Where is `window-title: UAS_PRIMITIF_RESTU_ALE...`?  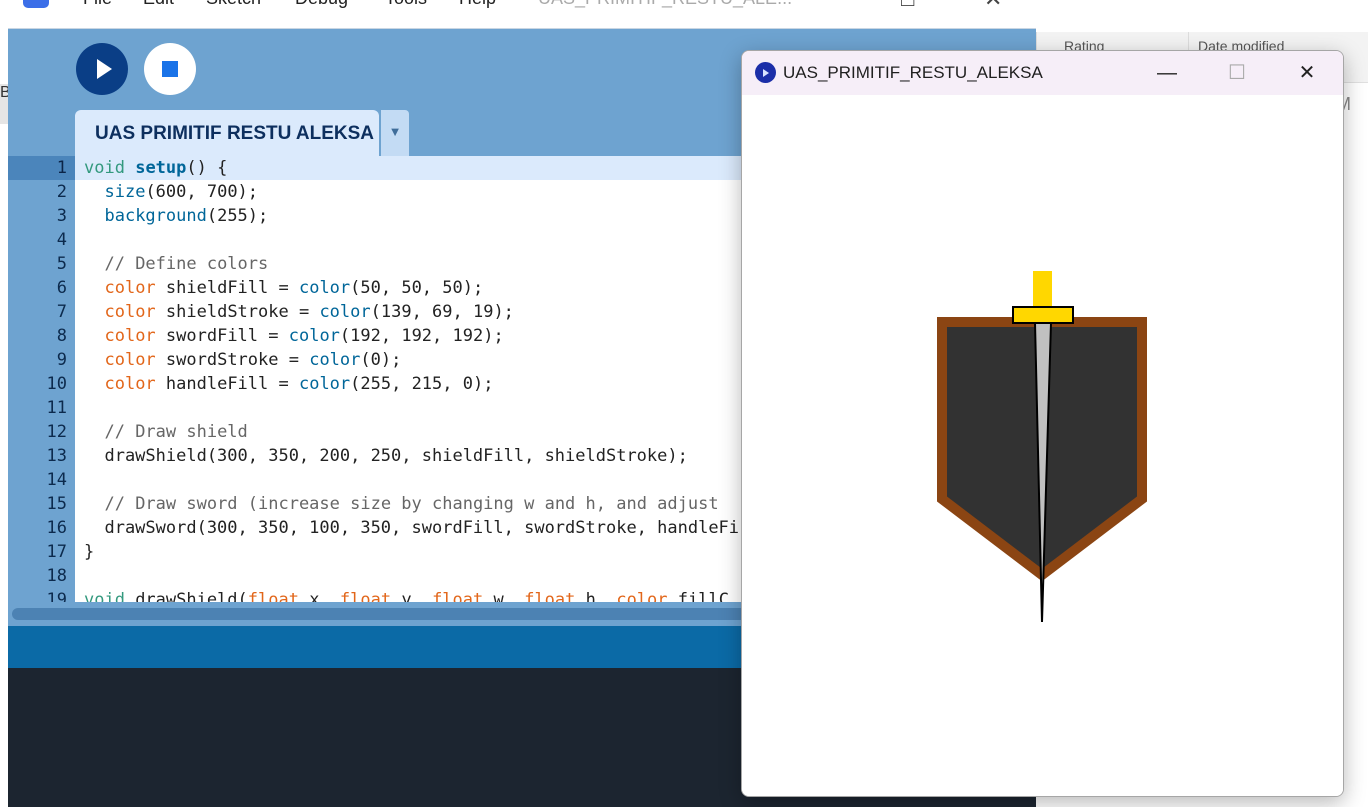
window-title: UAS_PRIMITIF_RESTU_ALE... is located at coordinates (665, 4).